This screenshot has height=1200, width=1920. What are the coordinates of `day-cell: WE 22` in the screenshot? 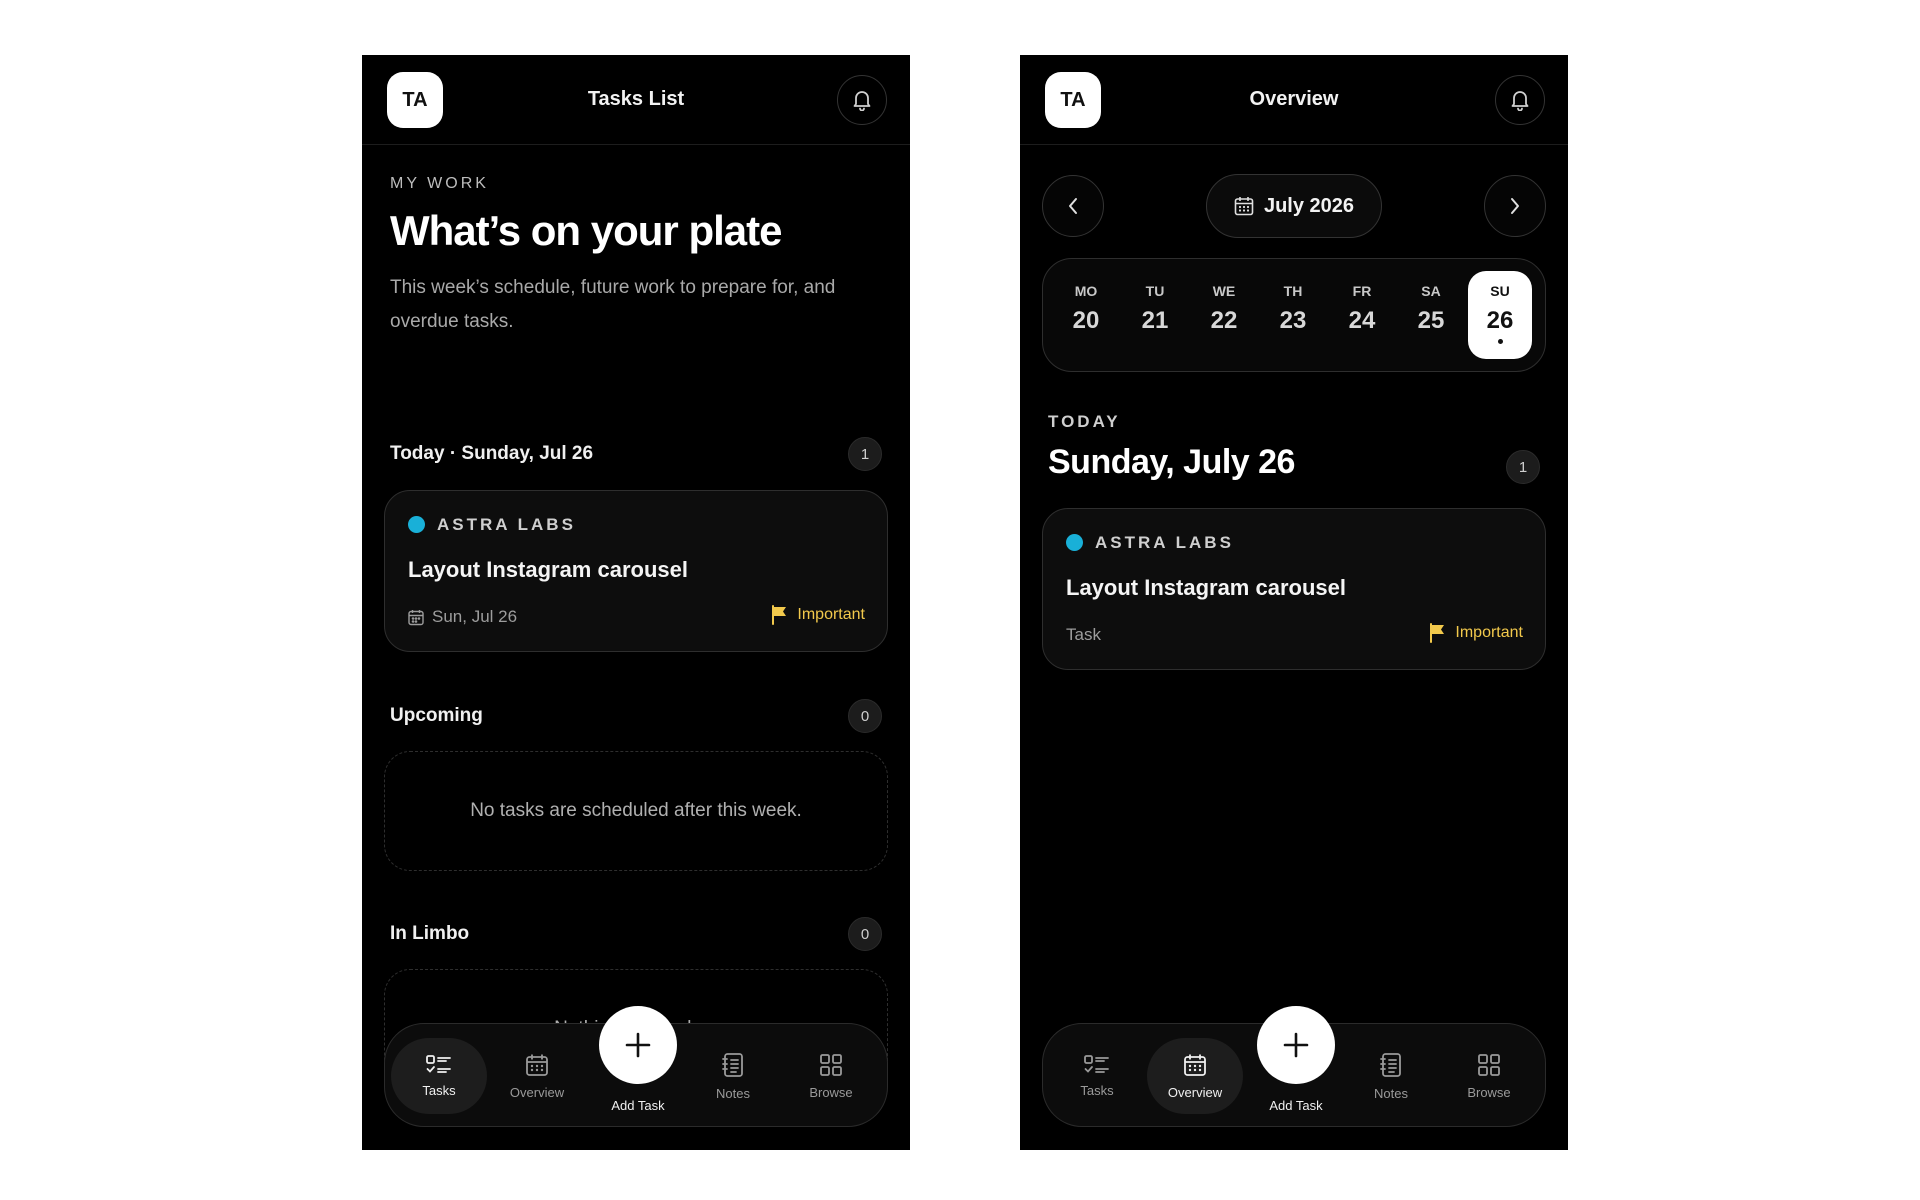 It's located at (1224, 315).